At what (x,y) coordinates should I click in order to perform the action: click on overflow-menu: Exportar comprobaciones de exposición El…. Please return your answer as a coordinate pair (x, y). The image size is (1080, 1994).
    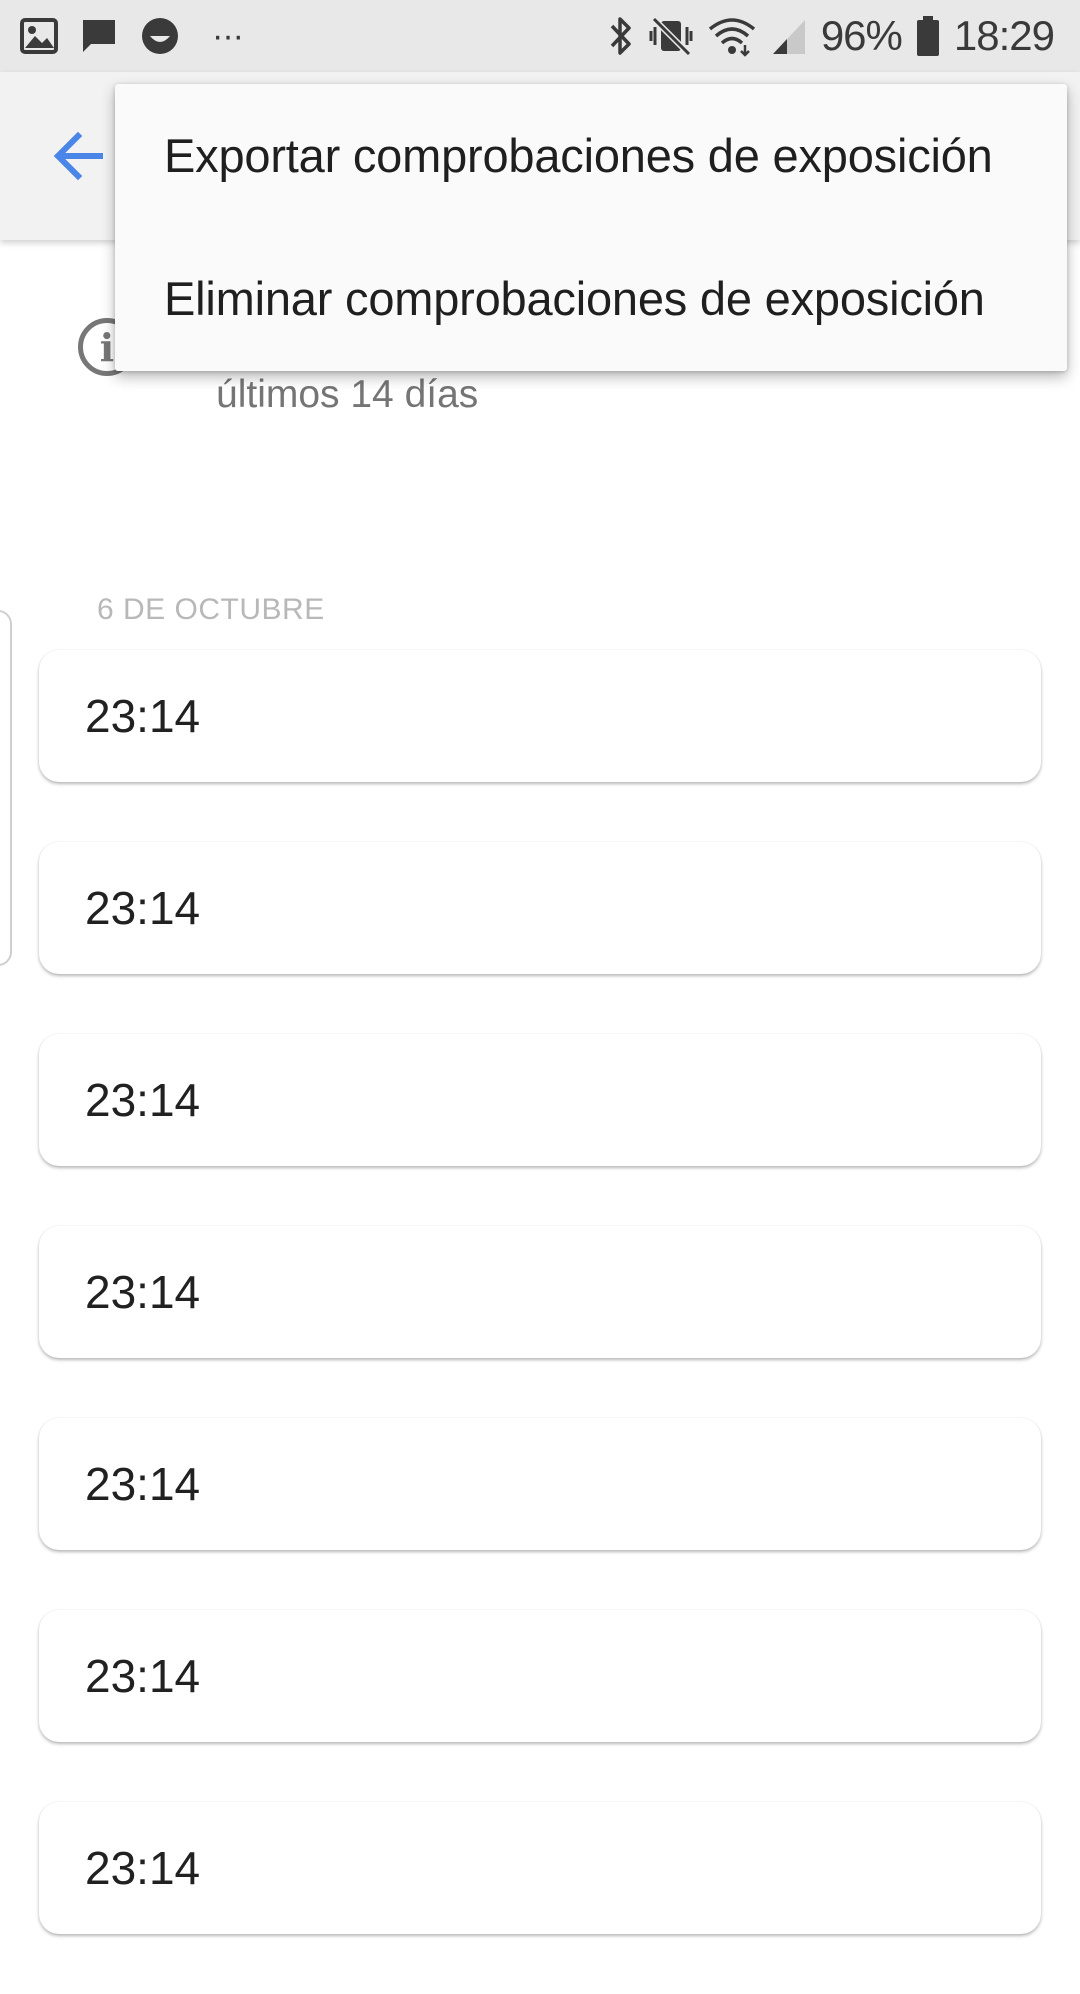
    Looking at the image, I should click on (591, 227).